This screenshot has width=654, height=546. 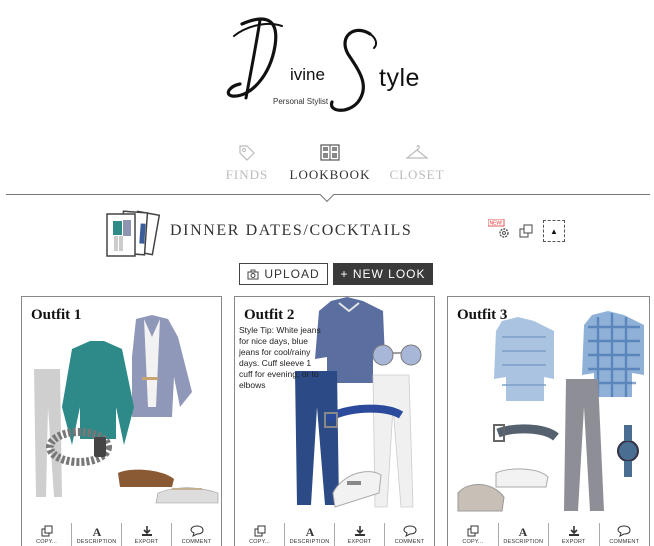 What do you see at coordinates (56, 315) in the screenshot?
I see `outfit-title: Outfit 1` at bounding box center [56, 315].